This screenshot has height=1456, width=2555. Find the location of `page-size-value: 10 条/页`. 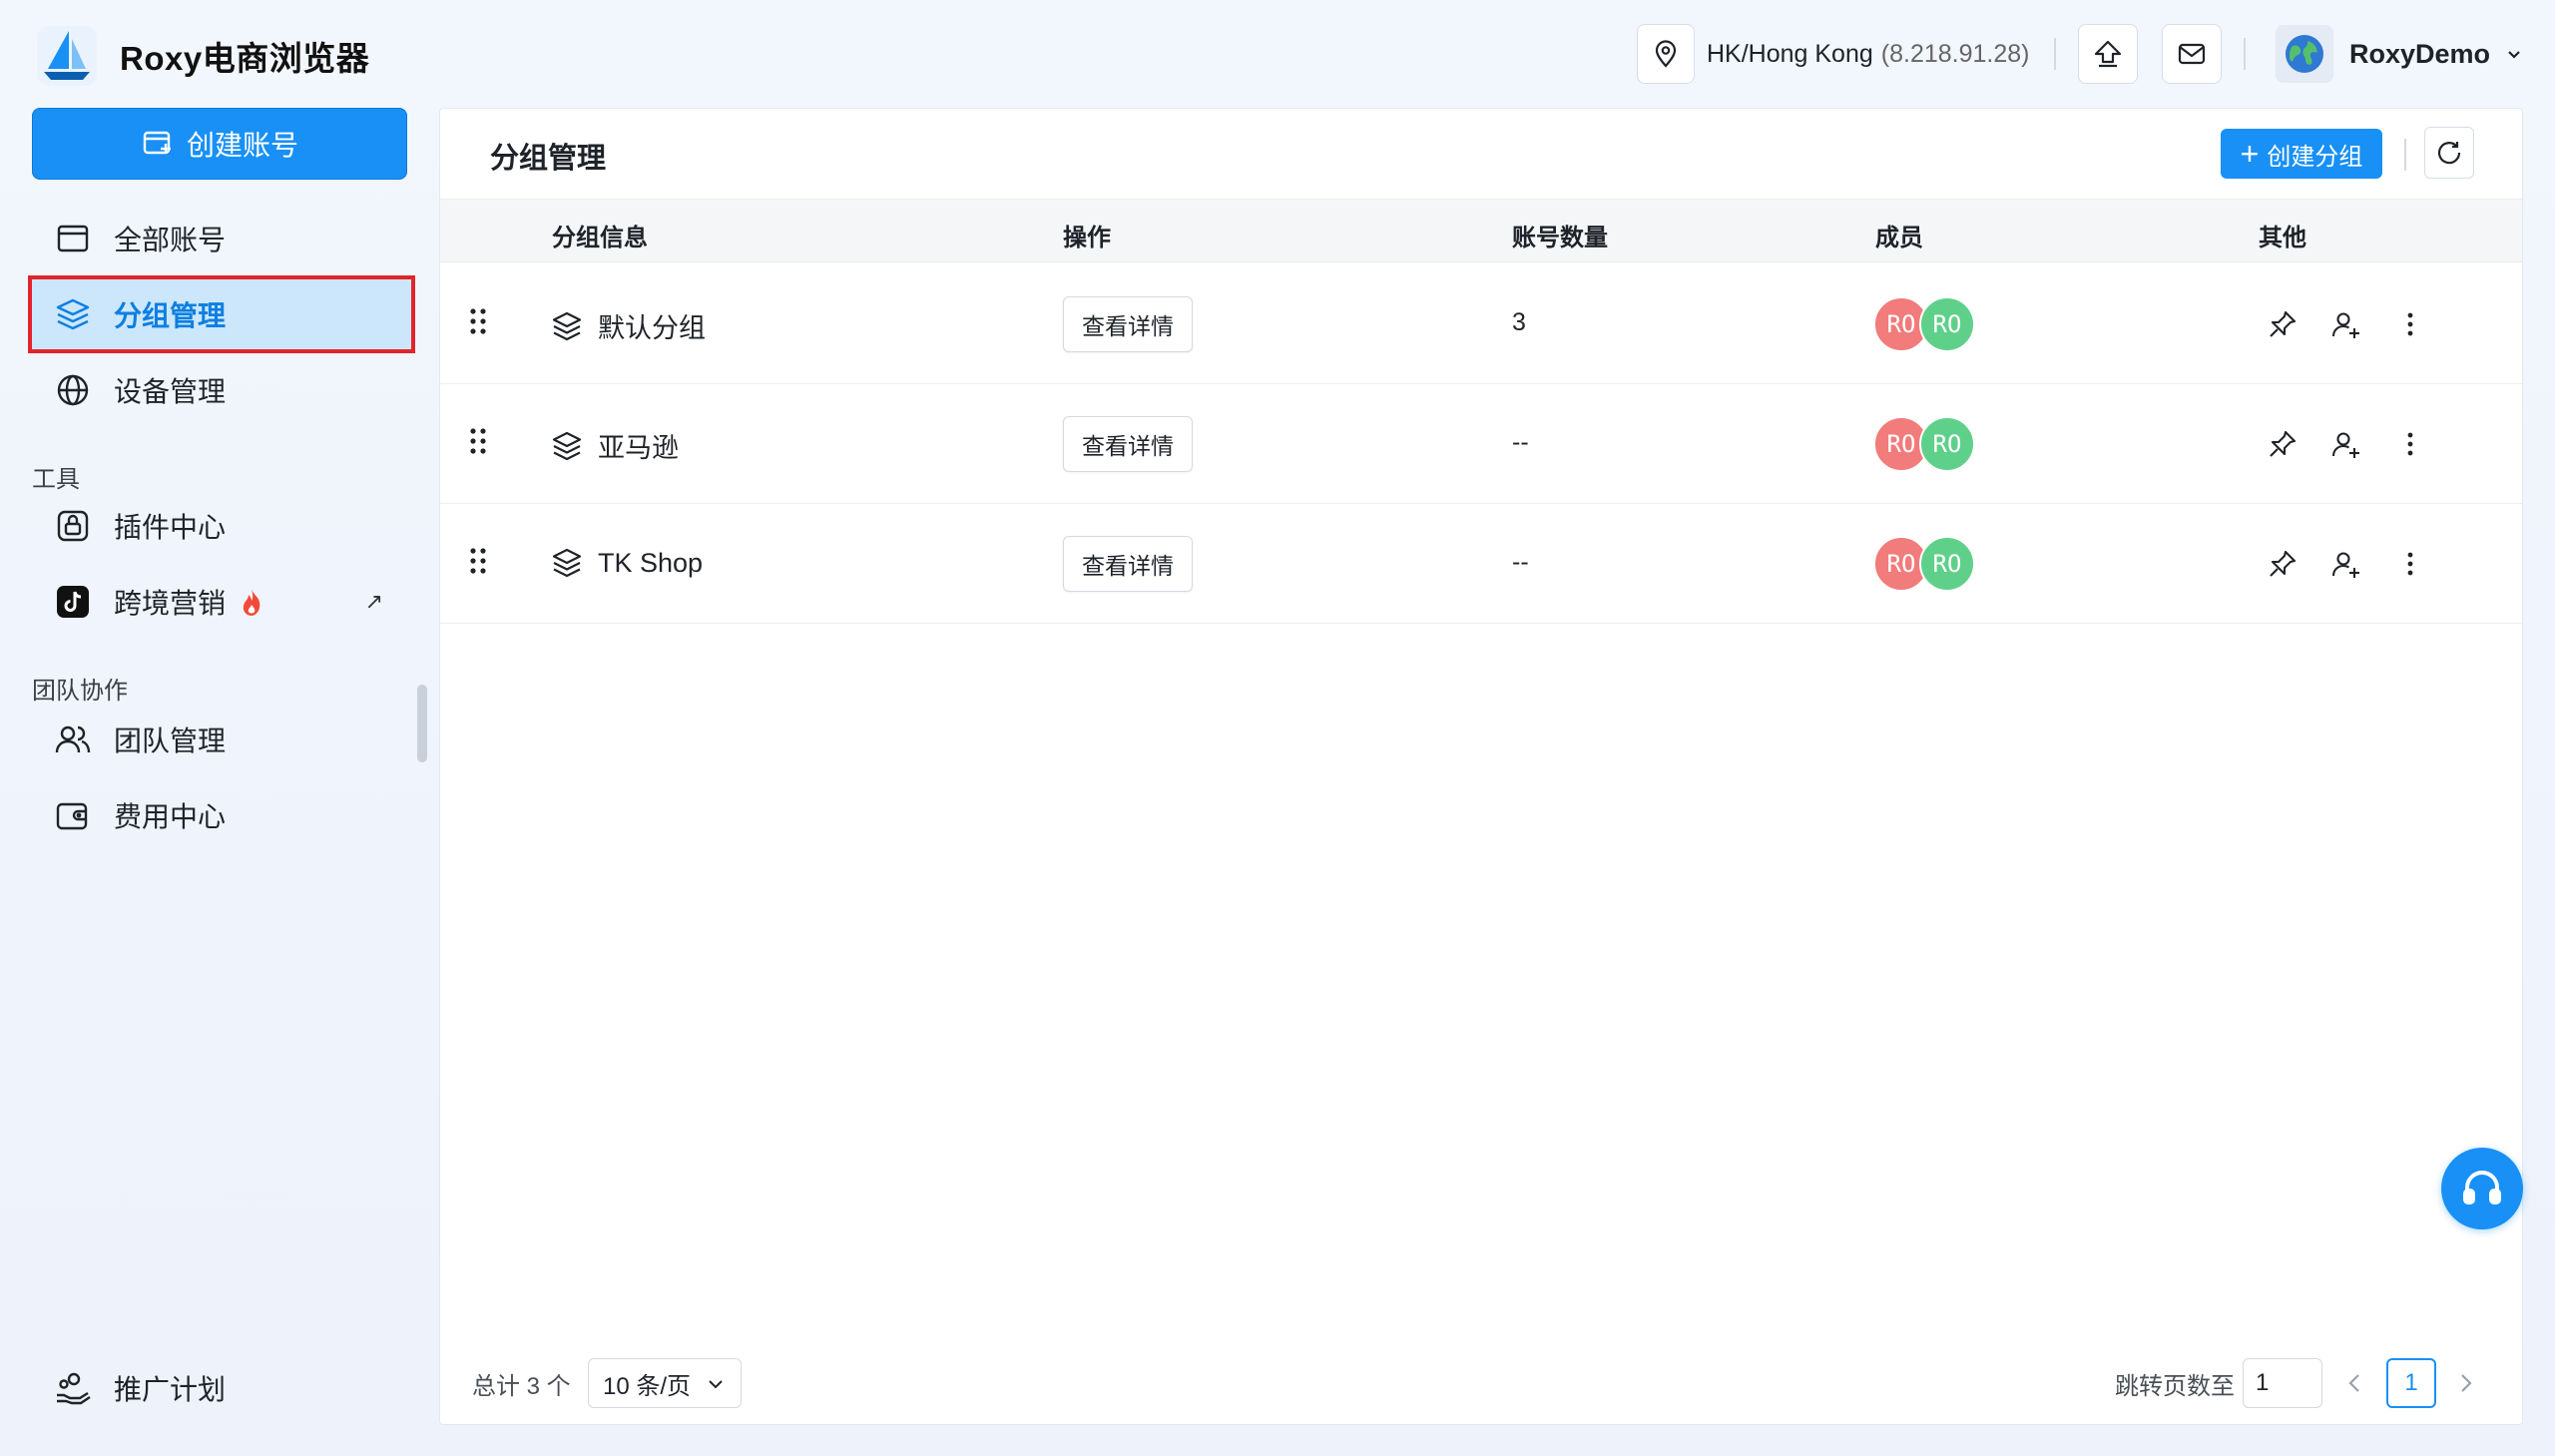

page-size-value: 10 条/页 is located at coordinates (647, 1386).